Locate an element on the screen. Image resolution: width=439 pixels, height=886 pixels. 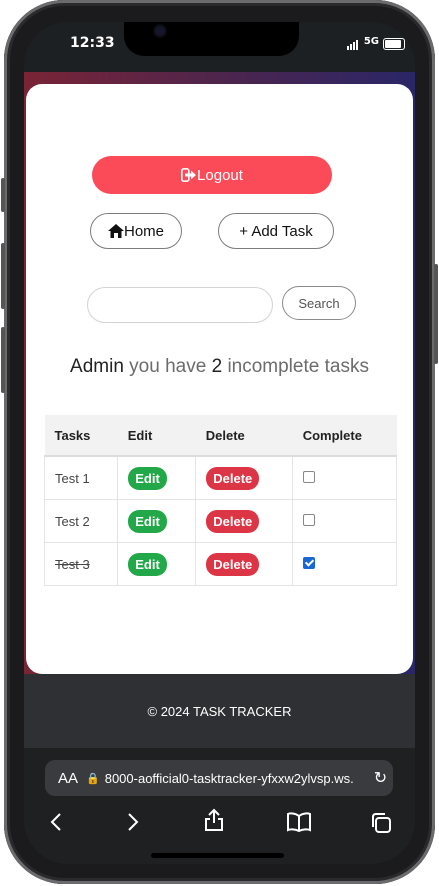
column-header-tasks: Tasks is located at coordinates (81, 436).